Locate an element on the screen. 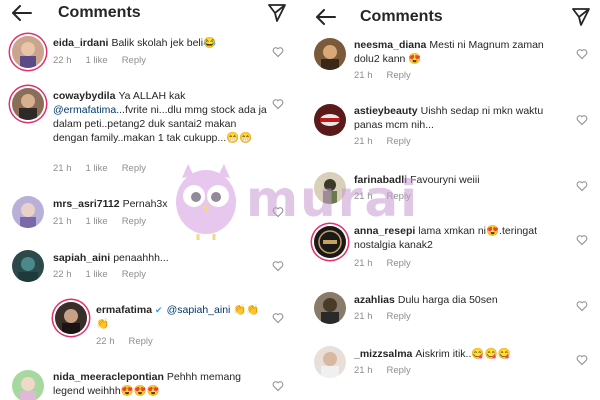 The image size is (600, 400). comment-username: neesma_diana is located at coordinates (390, 45).